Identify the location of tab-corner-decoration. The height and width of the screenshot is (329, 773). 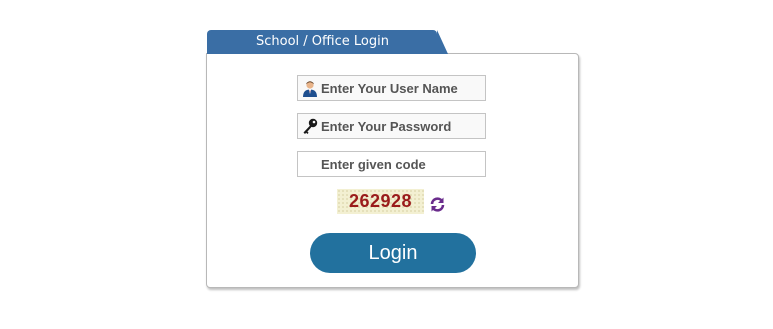
(442, 42).